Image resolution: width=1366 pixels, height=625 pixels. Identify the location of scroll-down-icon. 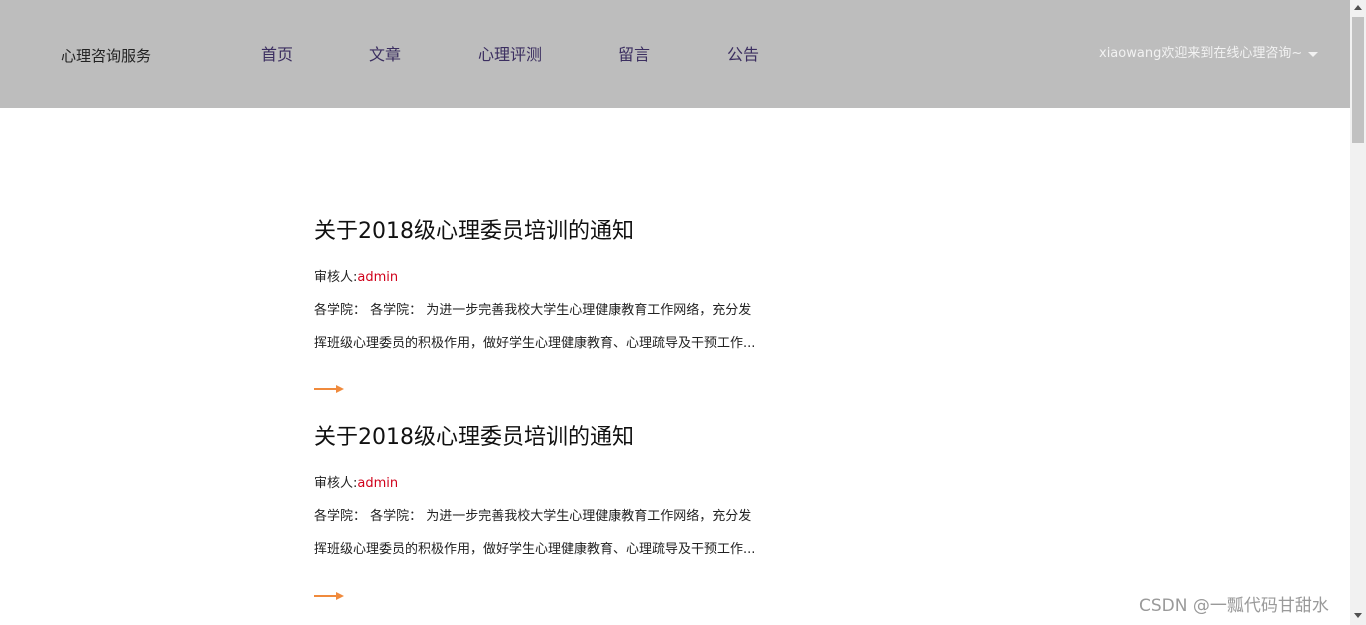
(1358, 615).